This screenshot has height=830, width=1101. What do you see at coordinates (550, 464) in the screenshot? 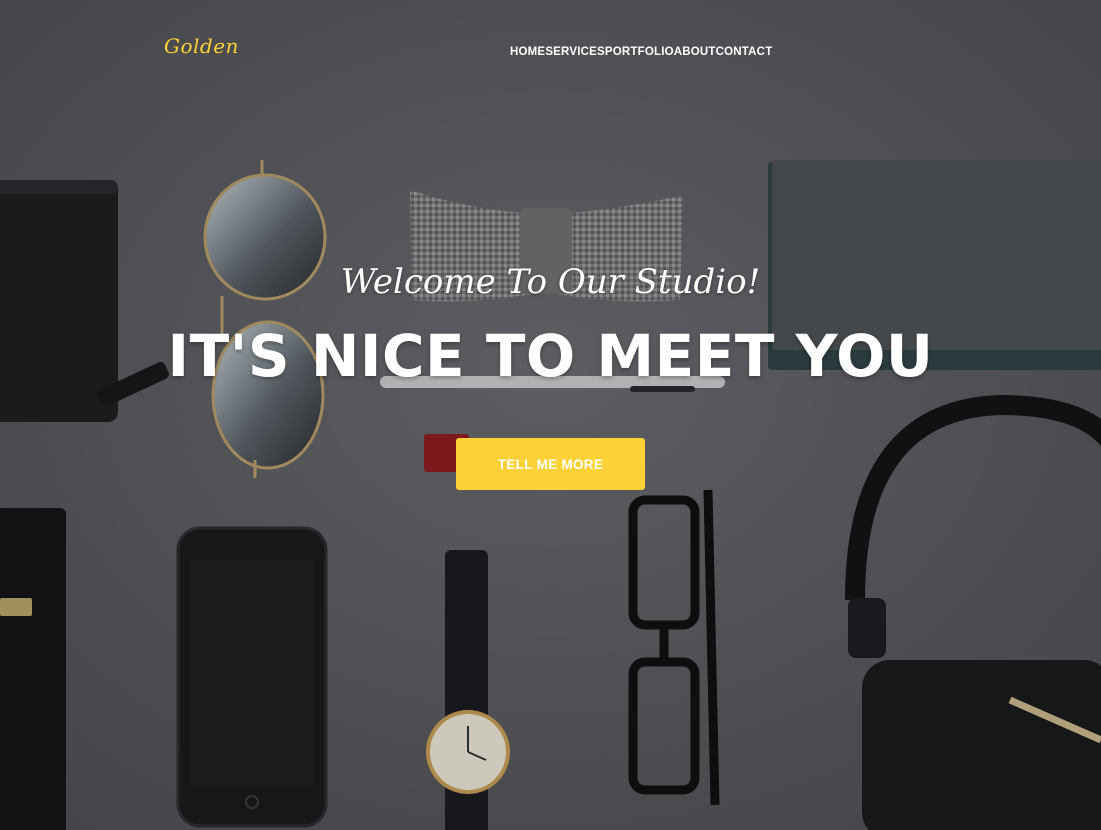
I see `tell-me-more-button: TELL ME MORE` at bounding box center [550, 464].